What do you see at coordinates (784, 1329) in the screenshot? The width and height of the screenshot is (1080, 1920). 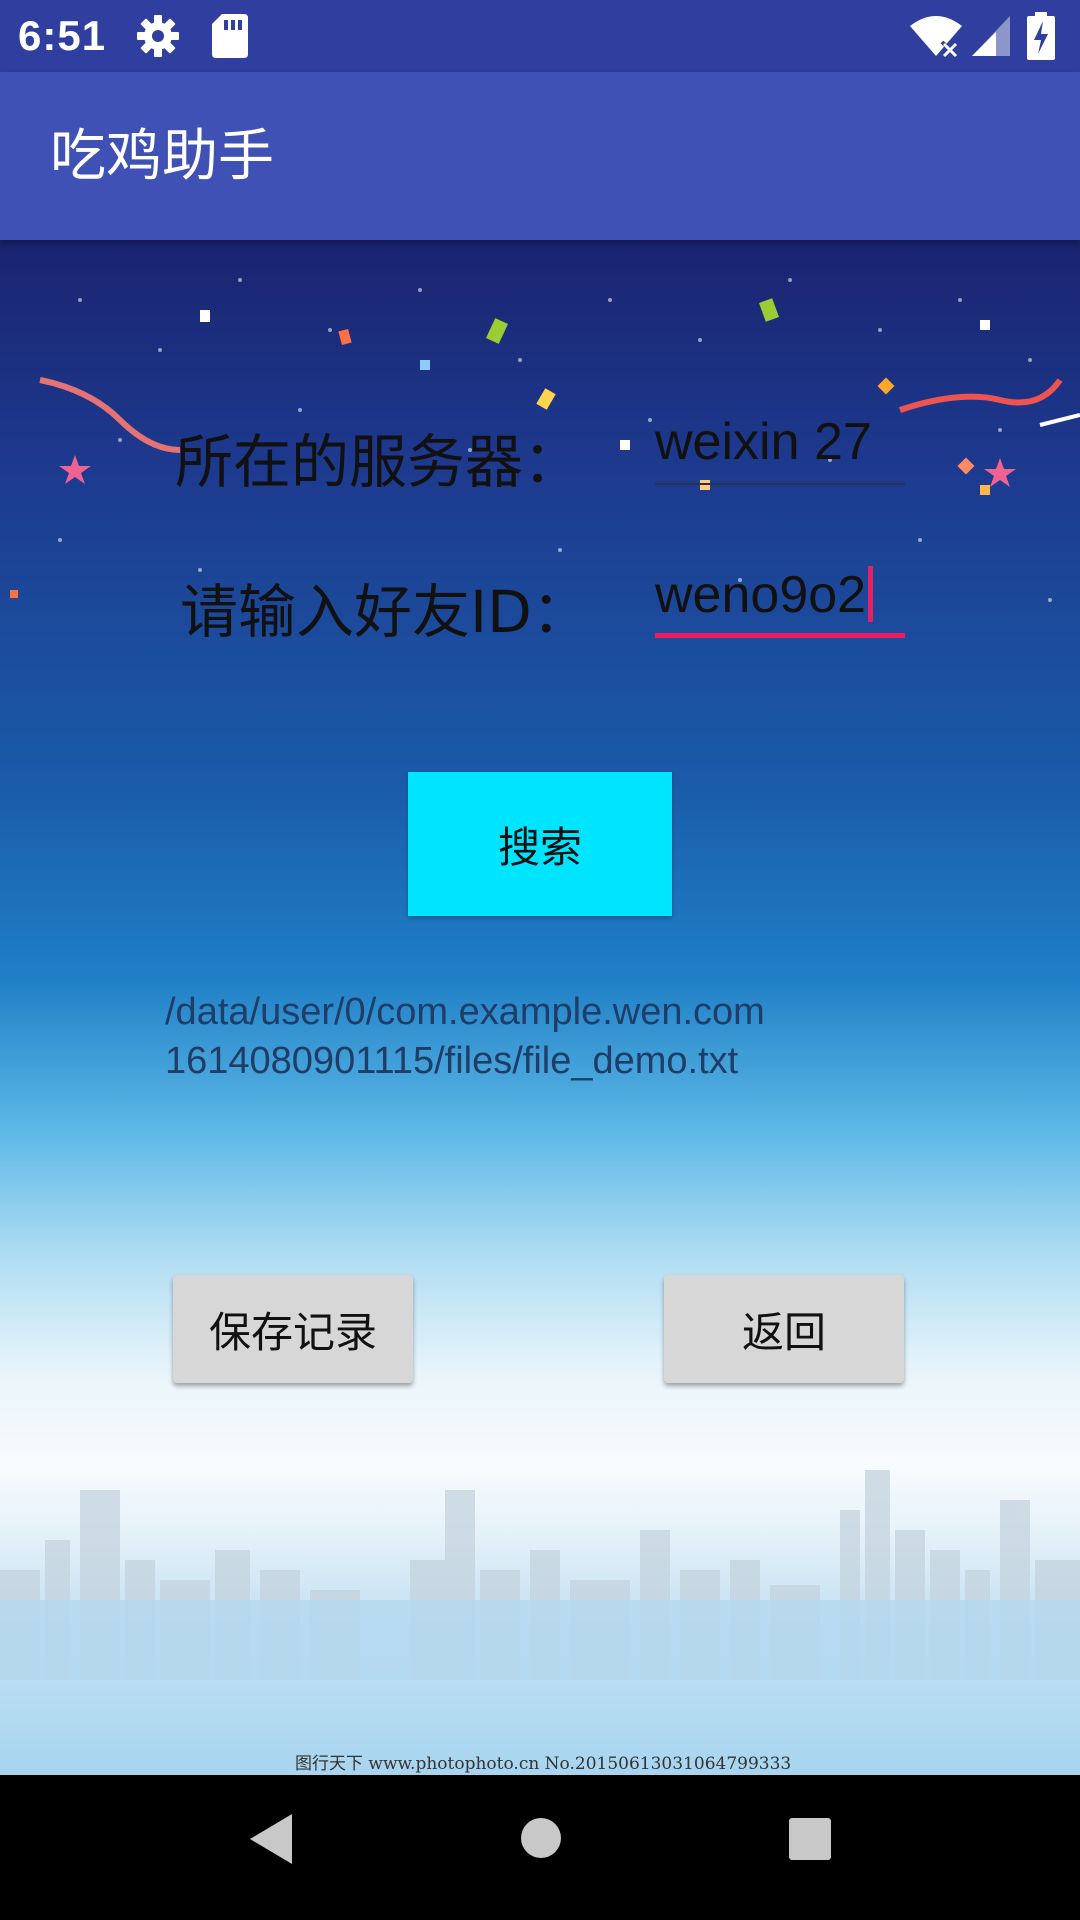 I see `back-button: 返回` at bounding box center [784, 1329].